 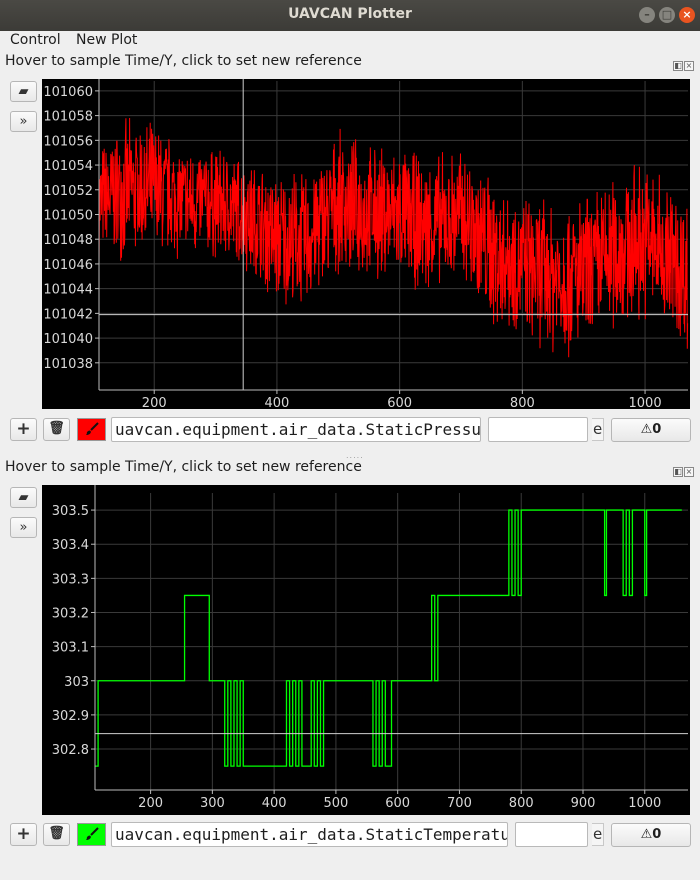 I want to click on plot-2-color-button, so click(x=91, y=834).